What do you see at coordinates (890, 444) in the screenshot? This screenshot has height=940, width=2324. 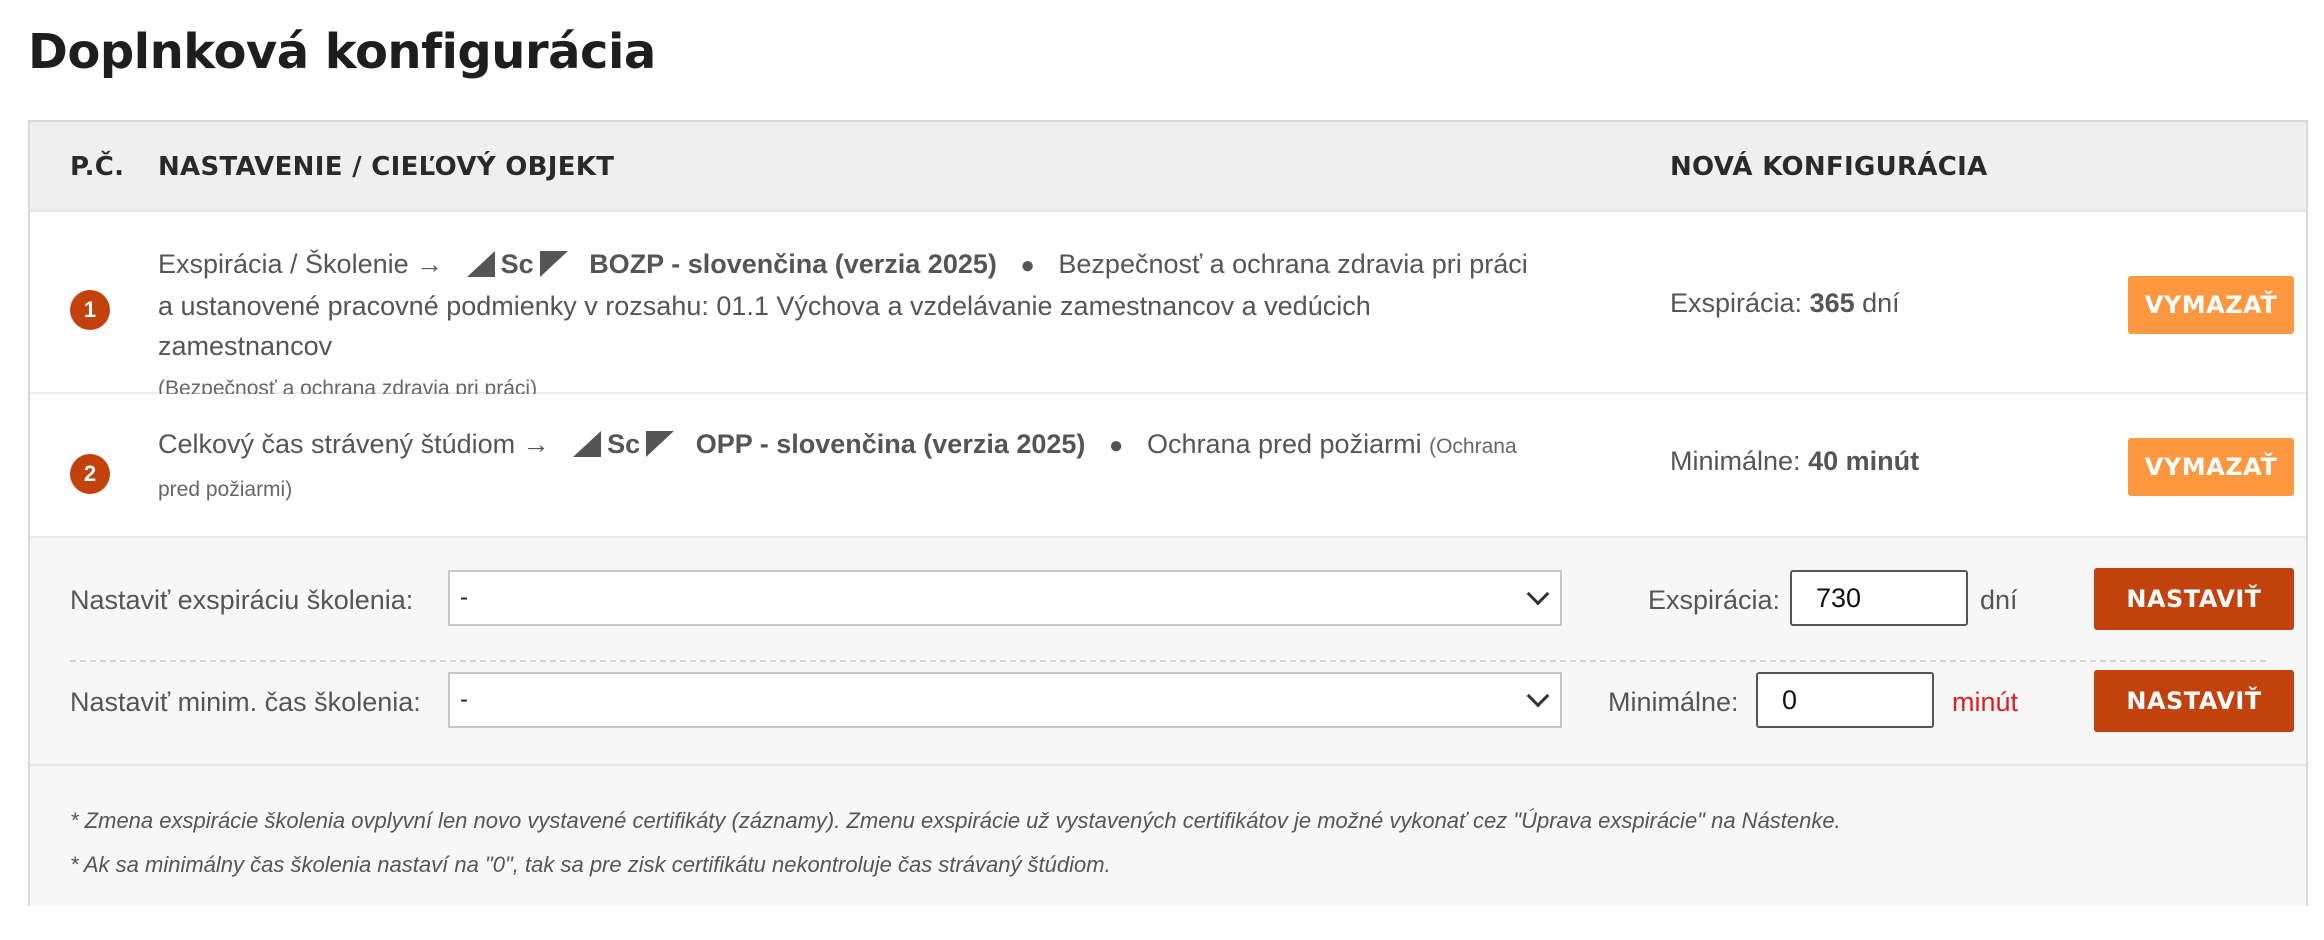 I see `course-name: OPP - slovenčina (verzia 2025)` at bounding box center [890, 444].